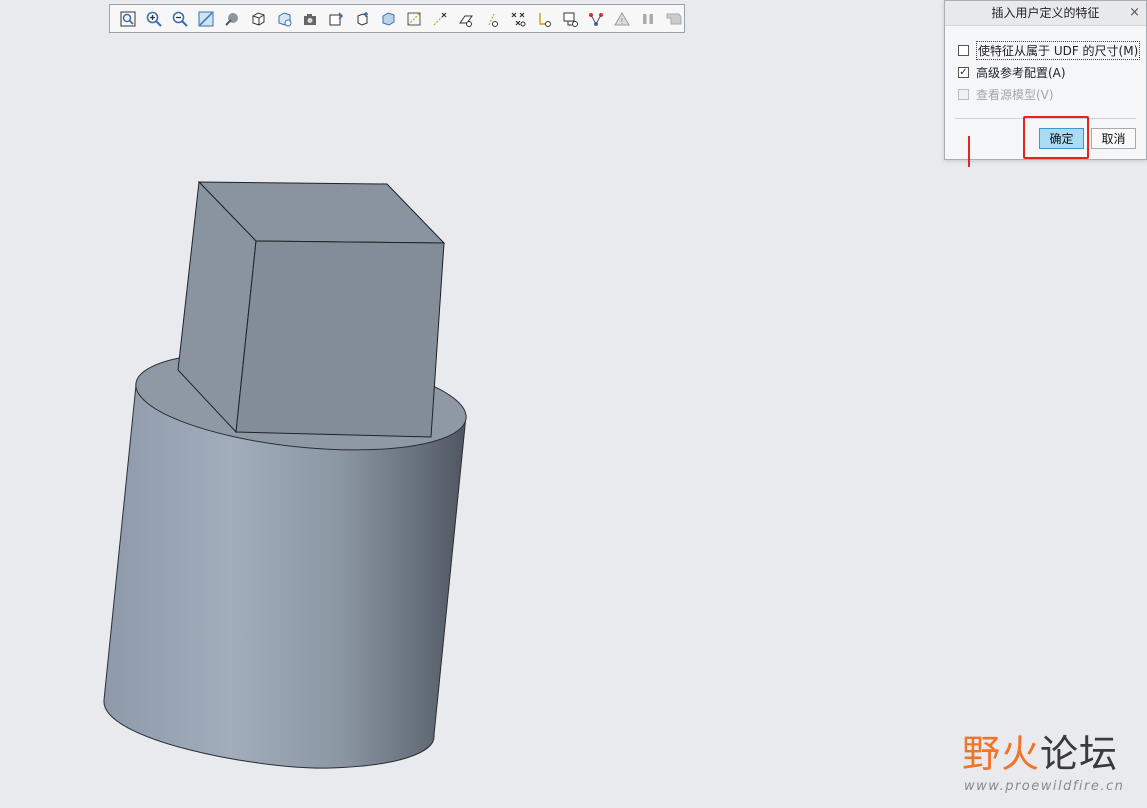 This screenshot has width=1147, height=808. I want to click on pause-icon, so click(648, 19).